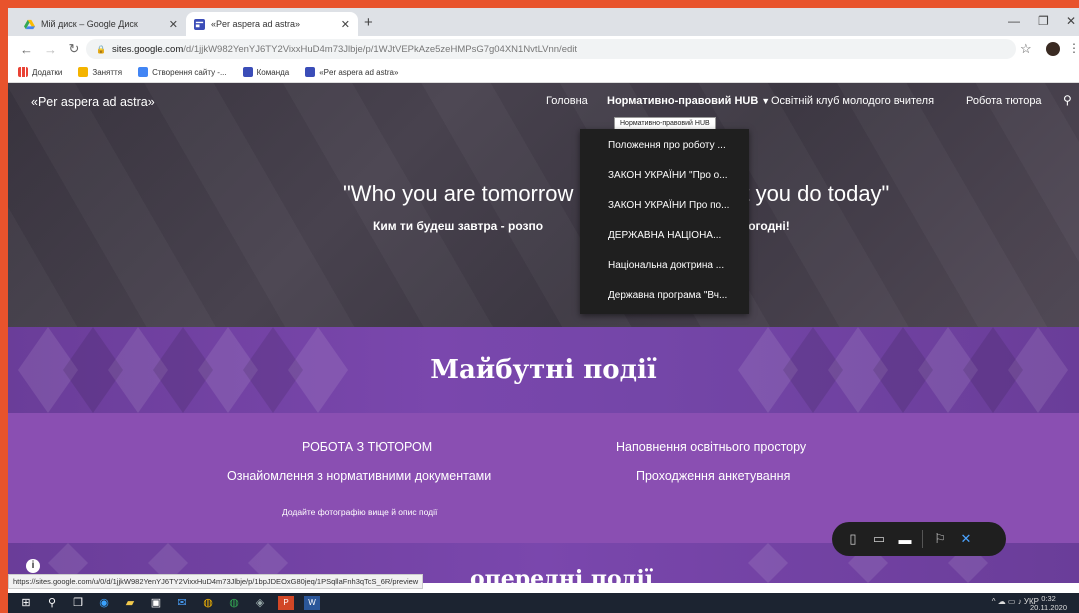 This screenshot has width=1079, height=613. What do you see at coordinates (74, 49) in the screenshot?
I see `reload-icon: ↻` at bounding box center [74, 49].